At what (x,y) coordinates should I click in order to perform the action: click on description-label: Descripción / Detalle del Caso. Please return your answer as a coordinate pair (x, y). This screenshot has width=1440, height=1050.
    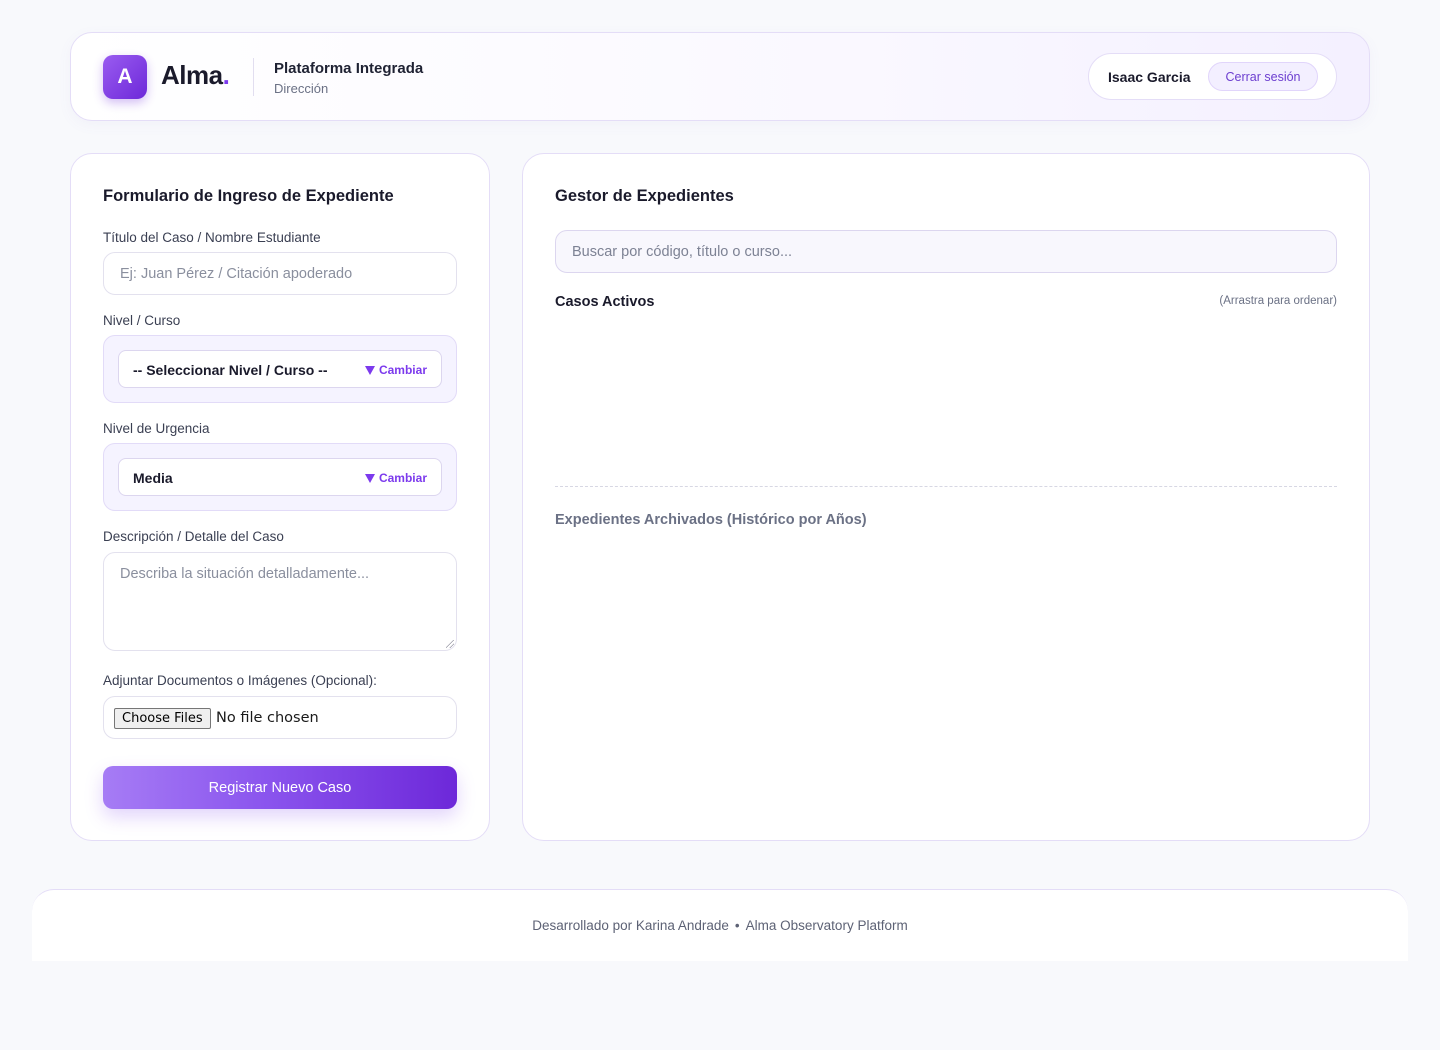
    Looking at the image, I should click on (193, 536).